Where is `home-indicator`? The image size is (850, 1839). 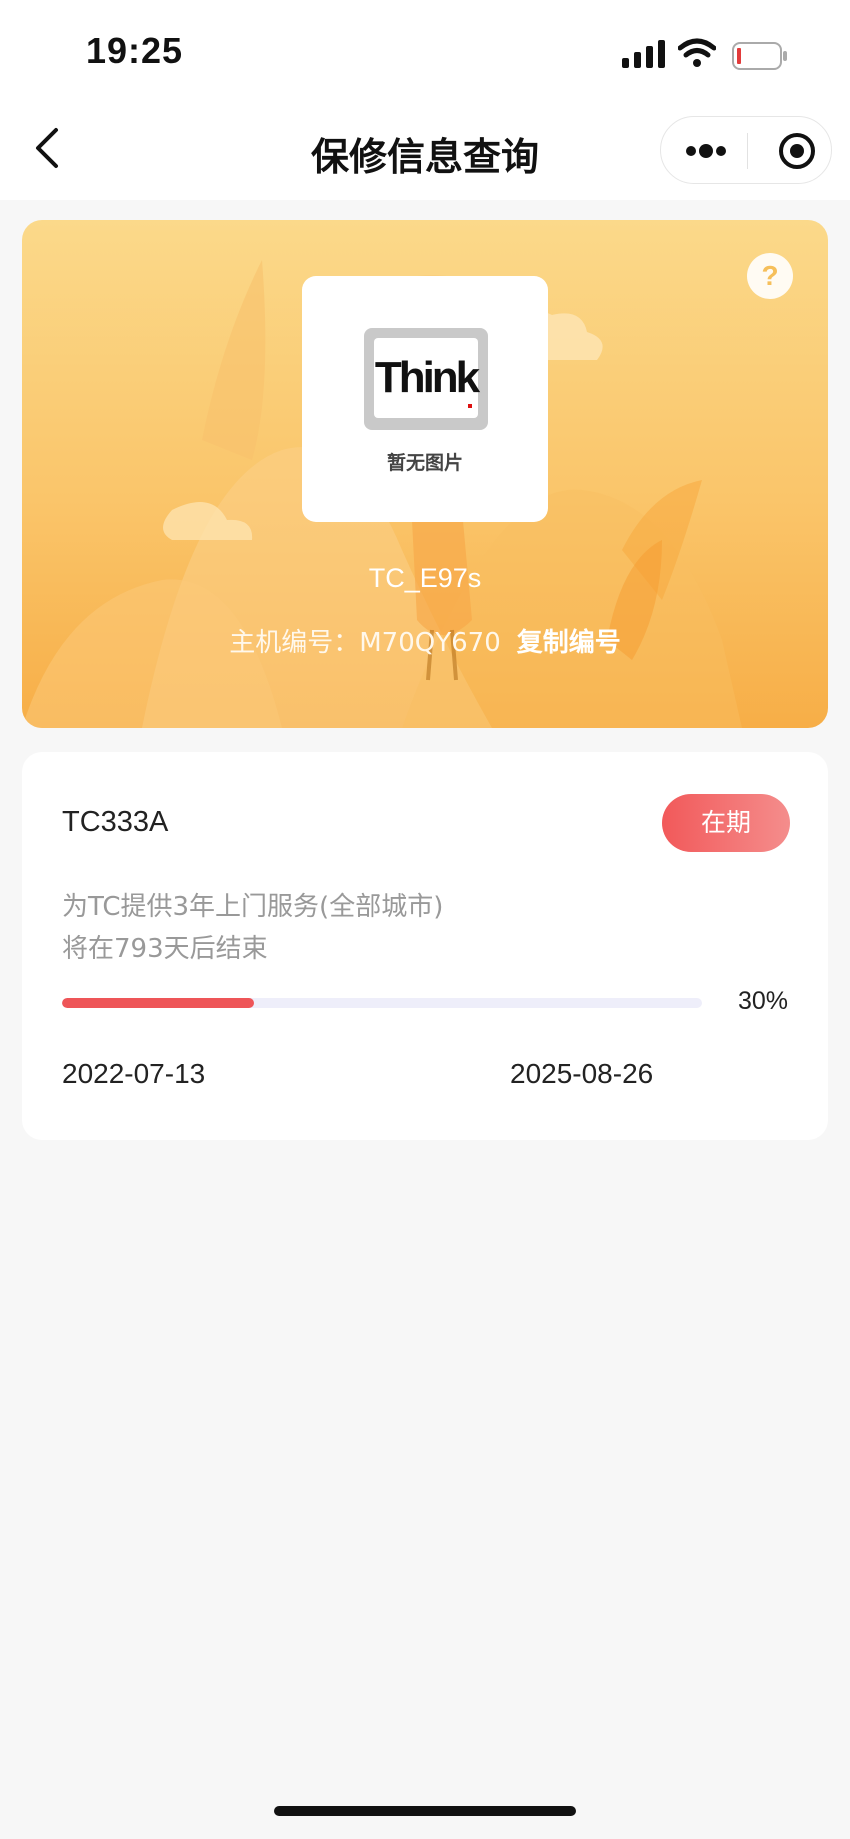
home-indicator is located at coordinates (425, 1811).